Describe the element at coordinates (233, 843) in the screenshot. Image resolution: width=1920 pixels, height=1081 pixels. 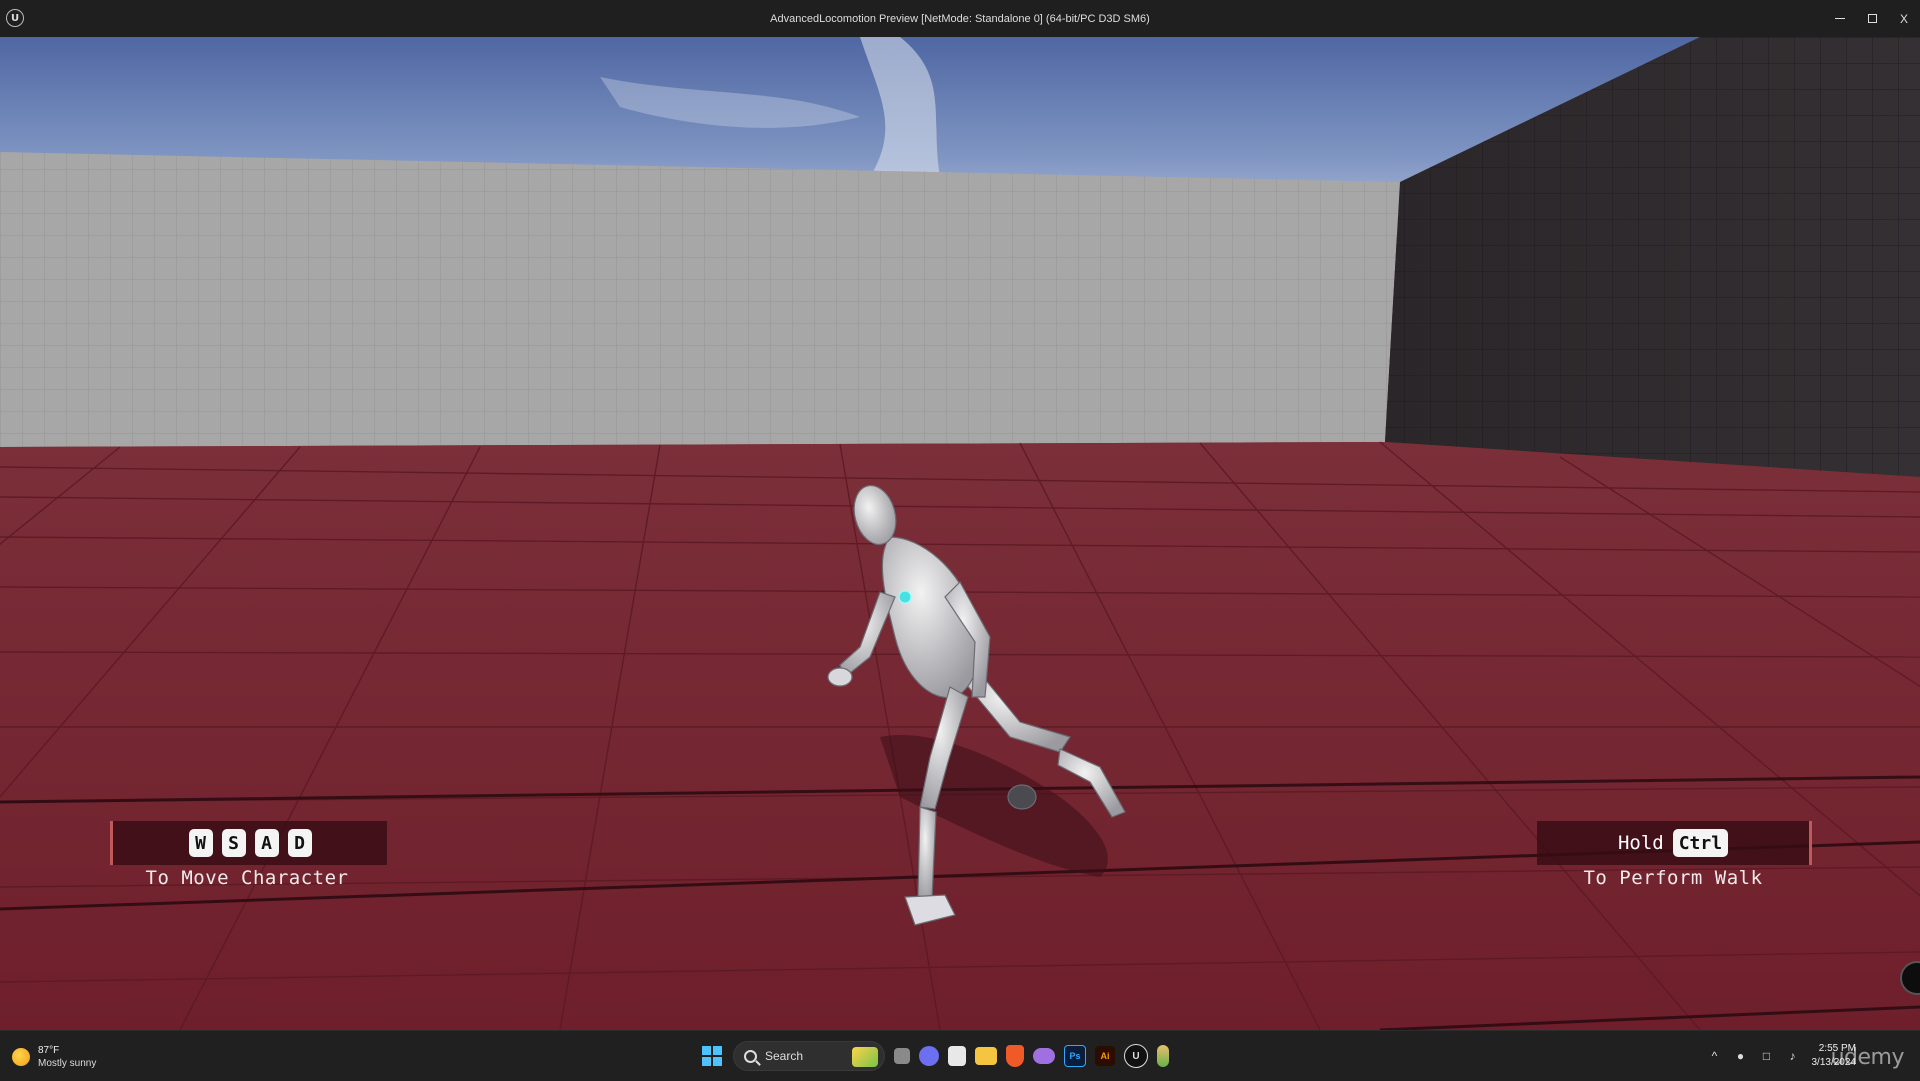
I see `key-s: S` at that location.